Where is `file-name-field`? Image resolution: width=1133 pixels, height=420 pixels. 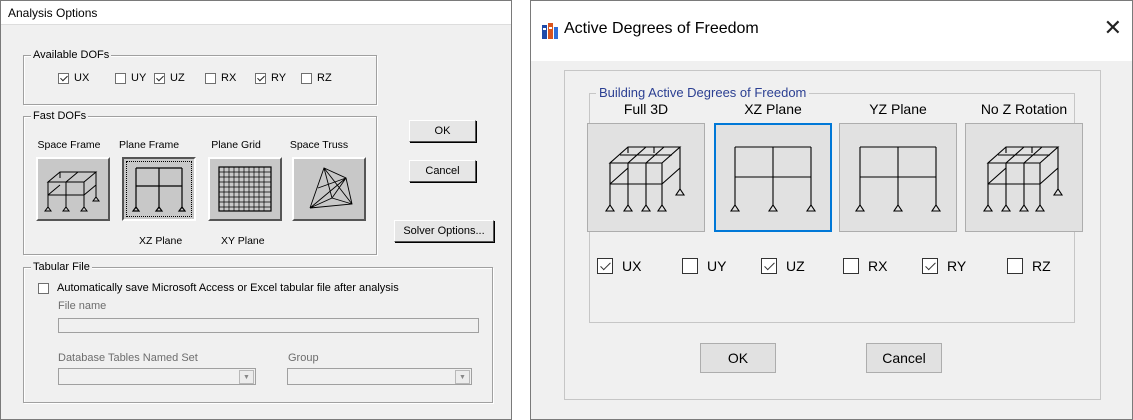
file-name-field is located at coordinates (268, 325).